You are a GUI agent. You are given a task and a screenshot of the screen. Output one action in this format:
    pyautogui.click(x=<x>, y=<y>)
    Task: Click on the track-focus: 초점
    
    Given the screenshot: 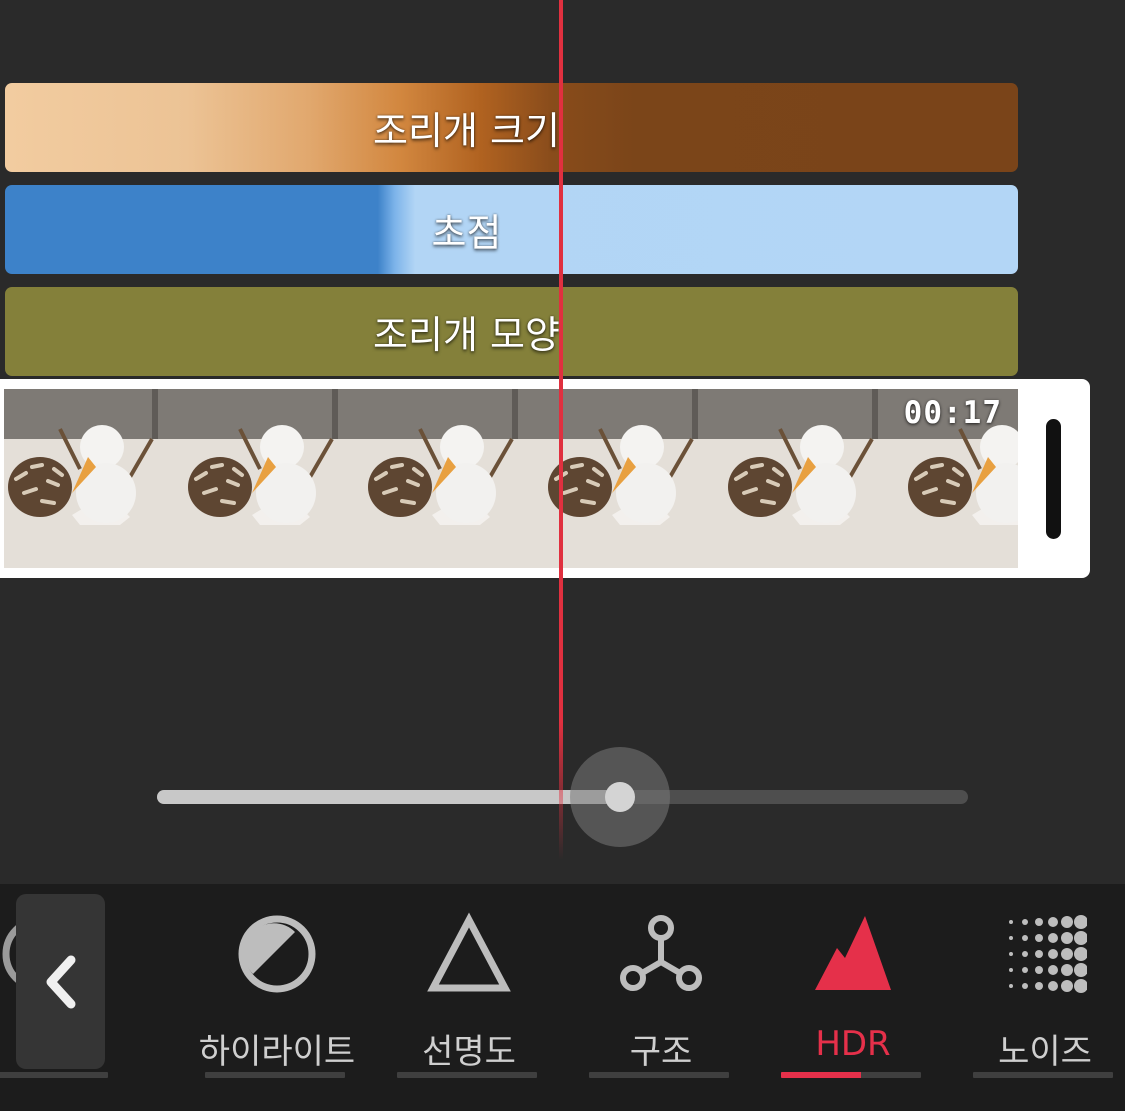 What is the action you would take?
    pyautogui.click(x=511, y=229)
    